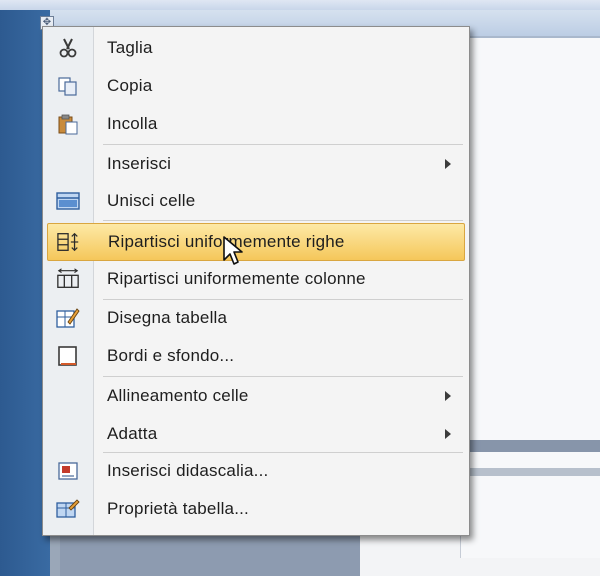 The image size is (600, 576). Describe the element at coordinates (256, 242) in the screenshot. I see `menu-item-ripartisci-righe: Ripartisci uniformemente righe` at that location.